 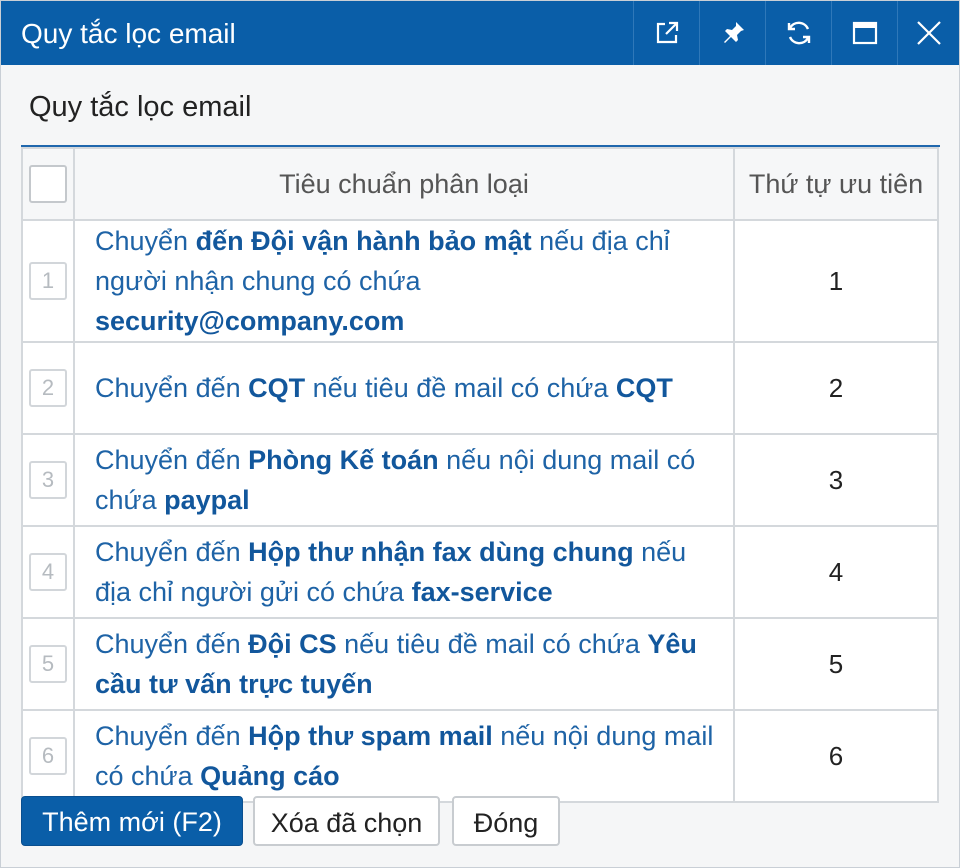 I want to click on row-select-cell: 3, so click(x=48, y=480).